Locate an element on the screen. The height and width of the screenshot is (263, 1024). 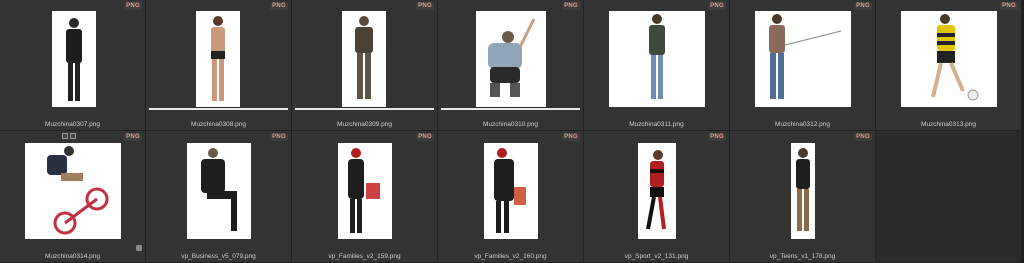
thumbnail-tile: PNG Muzchina0308.png is located at coordinates (219, 65).